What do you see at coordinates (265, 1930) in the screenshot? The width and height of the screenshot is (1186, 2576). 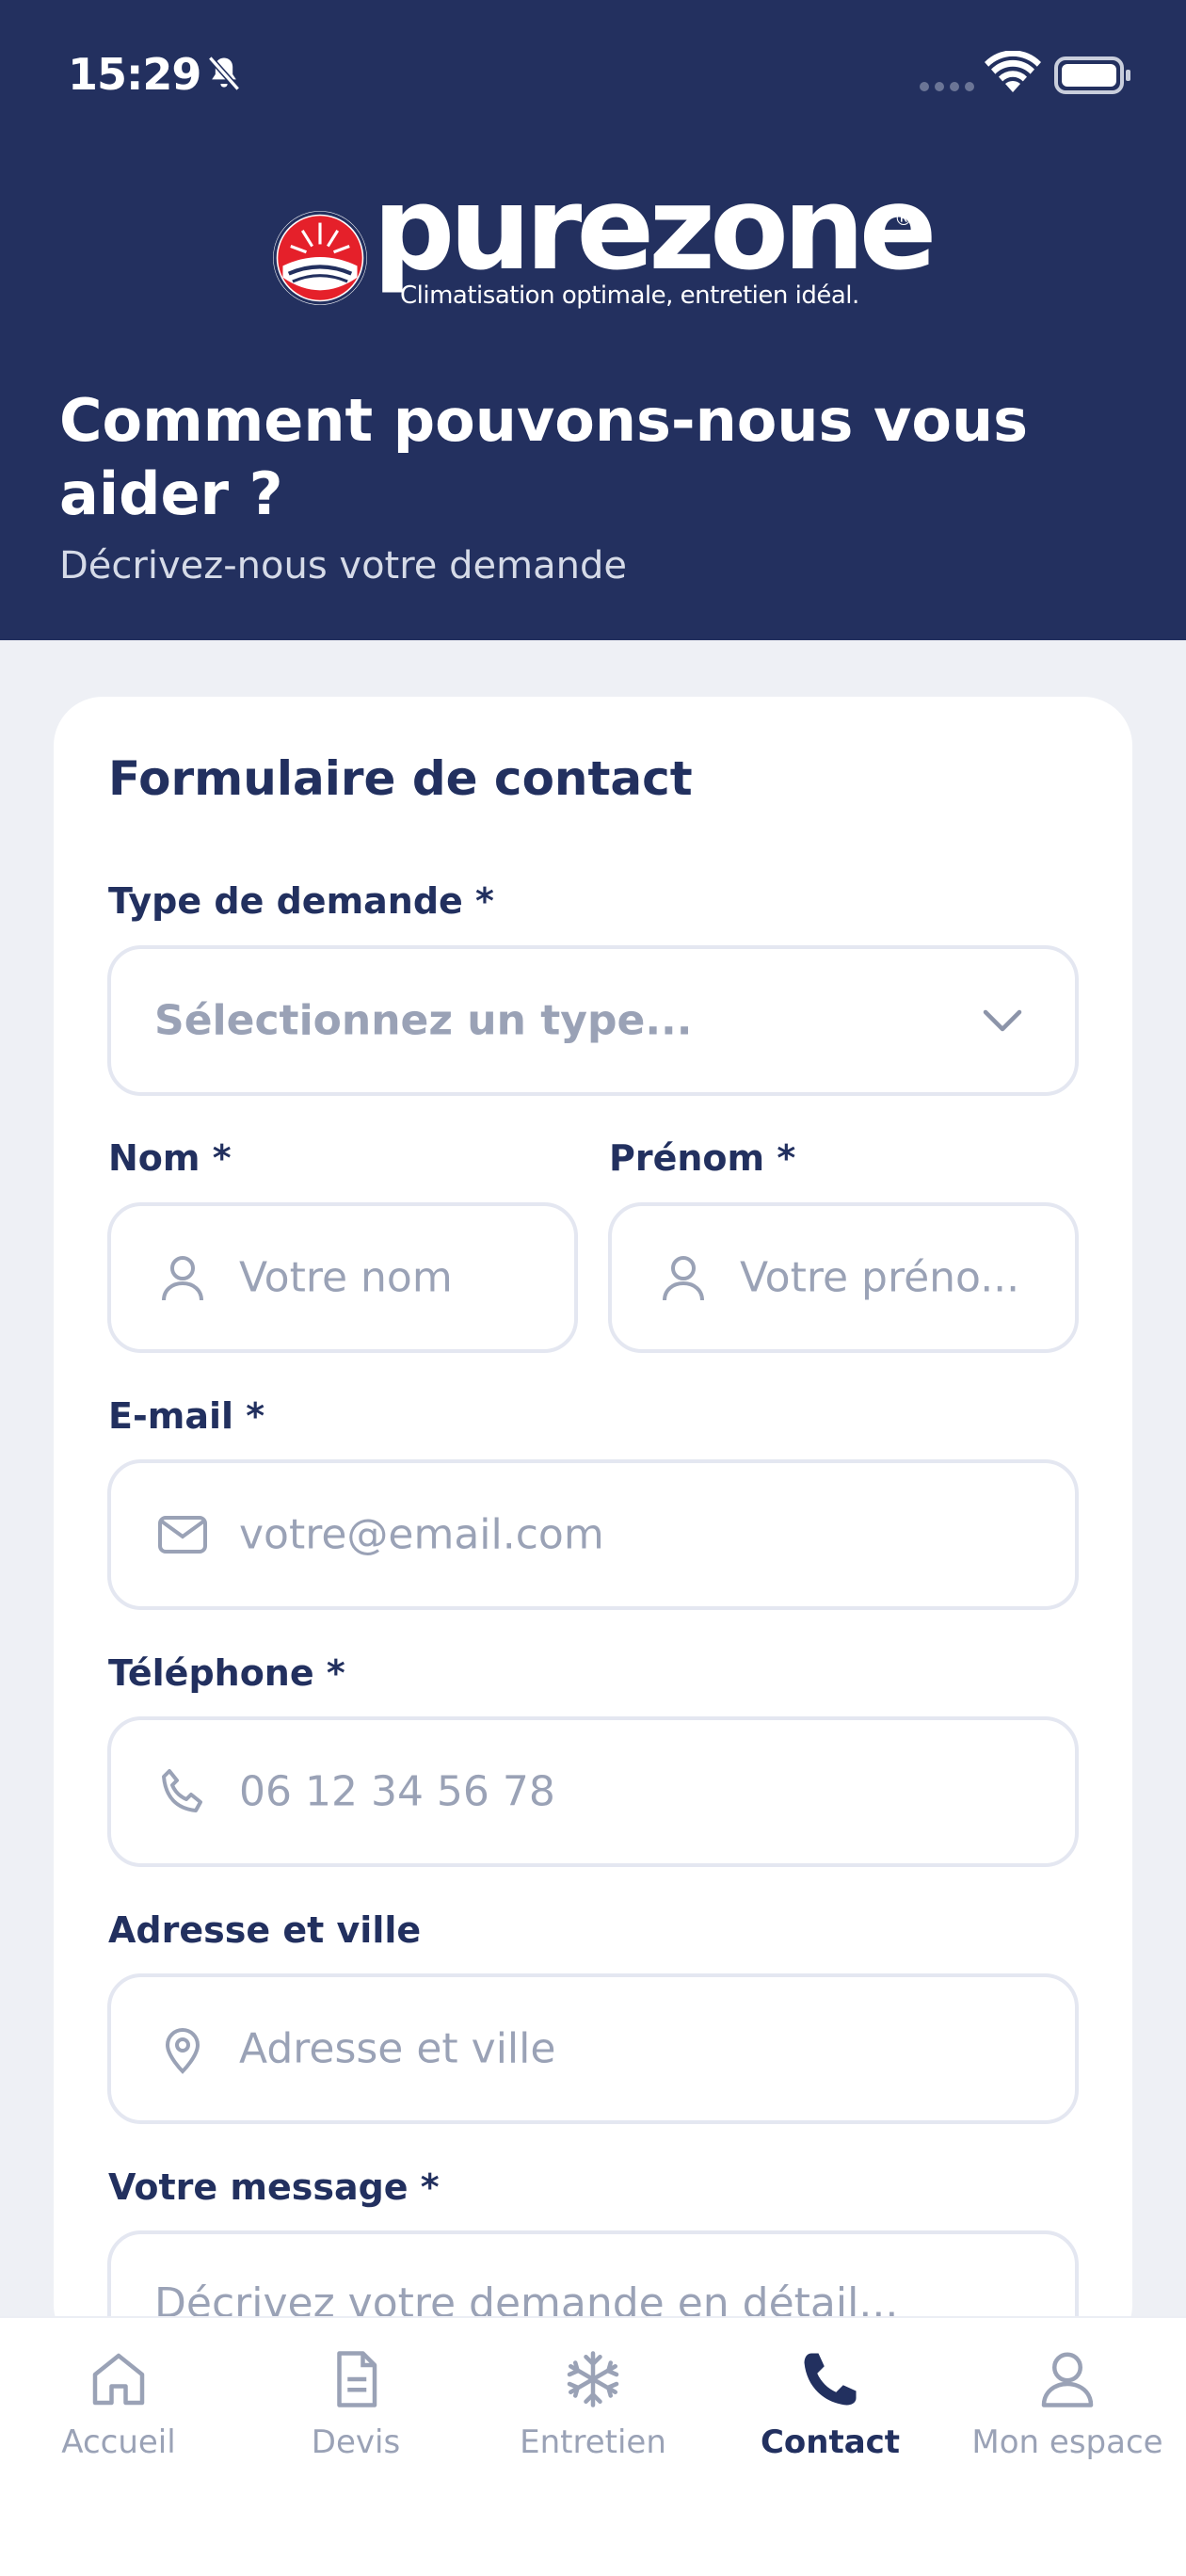 I see `adresse-label: Adresse et ville` at bounding box center [265, 1930].